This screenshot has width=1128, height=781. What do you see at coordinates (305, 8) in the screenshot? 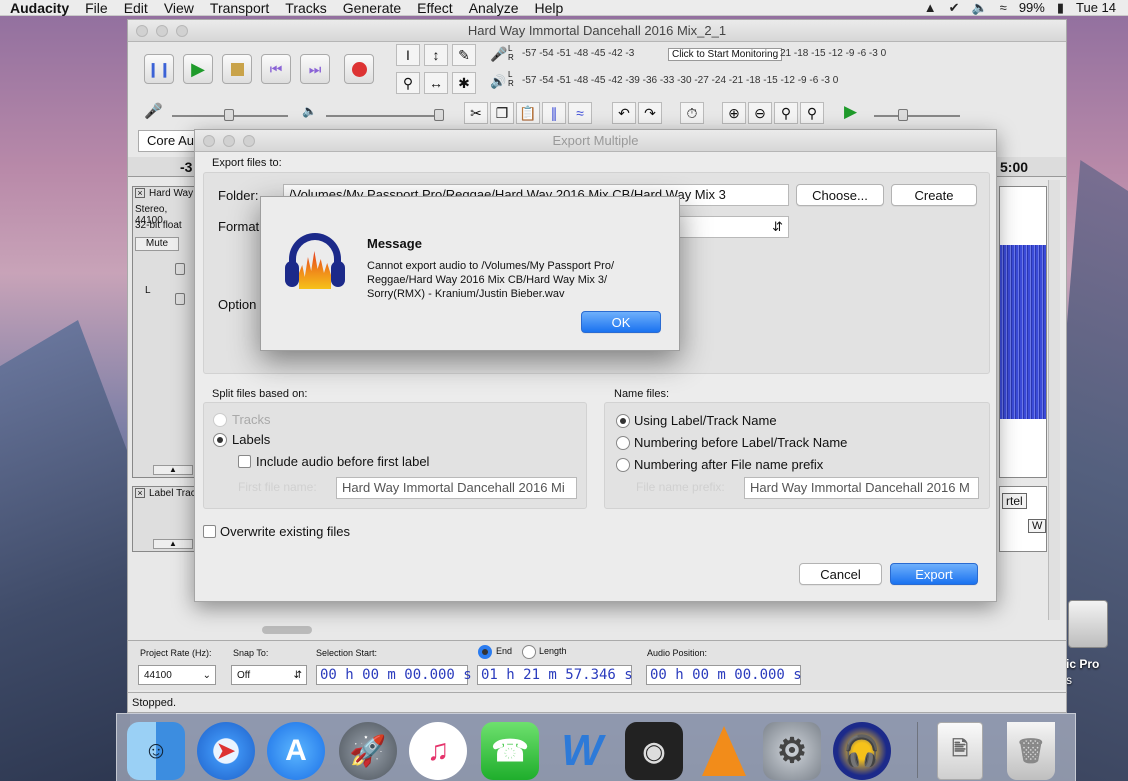
I see `menu-tracks: Tracks` at bounding box center [305, 8].